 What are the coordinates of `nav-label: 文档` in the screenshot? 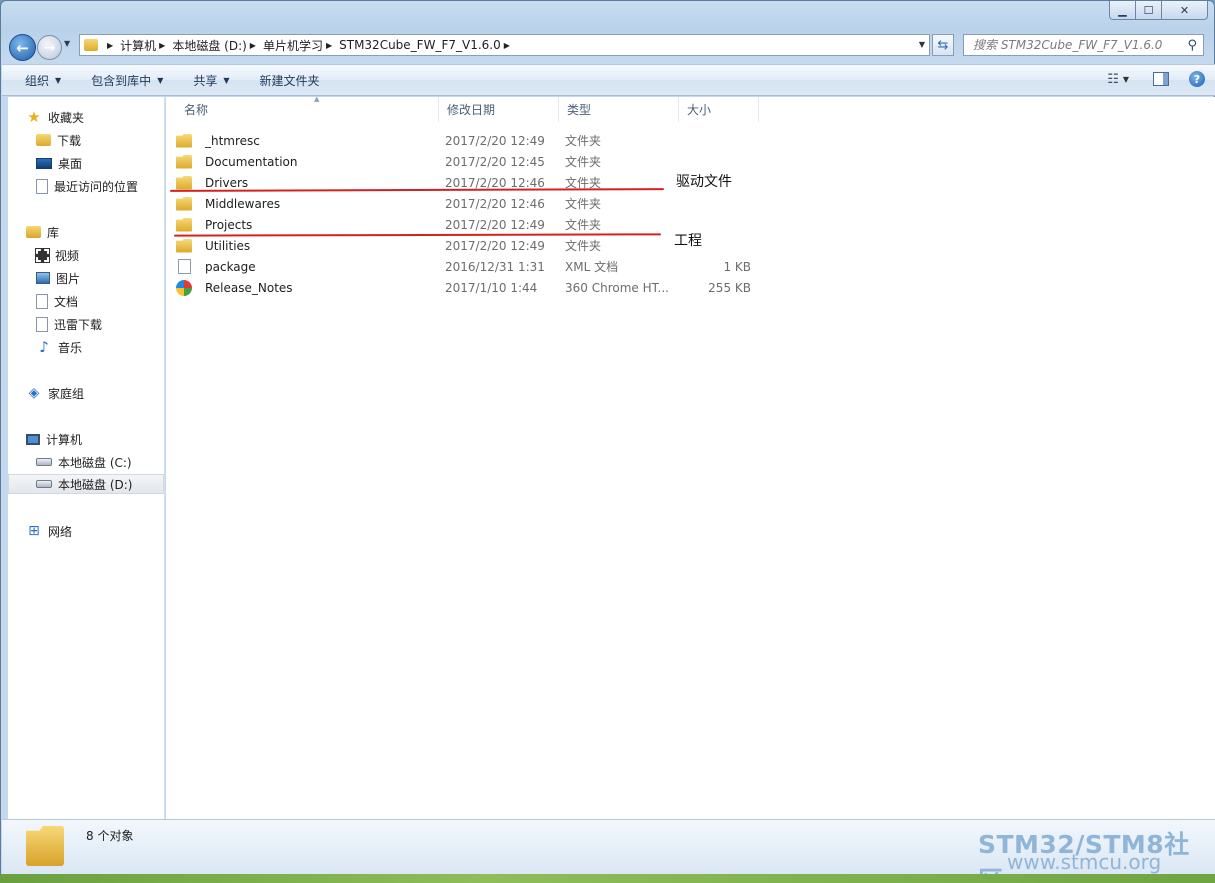 It's located at (66, 301).